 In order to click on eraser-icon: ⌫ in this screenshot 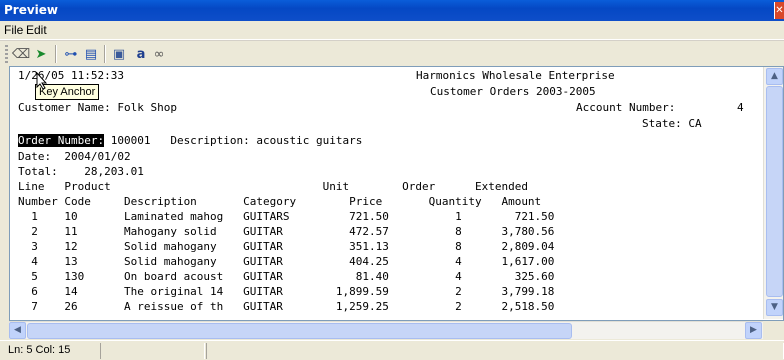, I will do `click(21, 54)`.